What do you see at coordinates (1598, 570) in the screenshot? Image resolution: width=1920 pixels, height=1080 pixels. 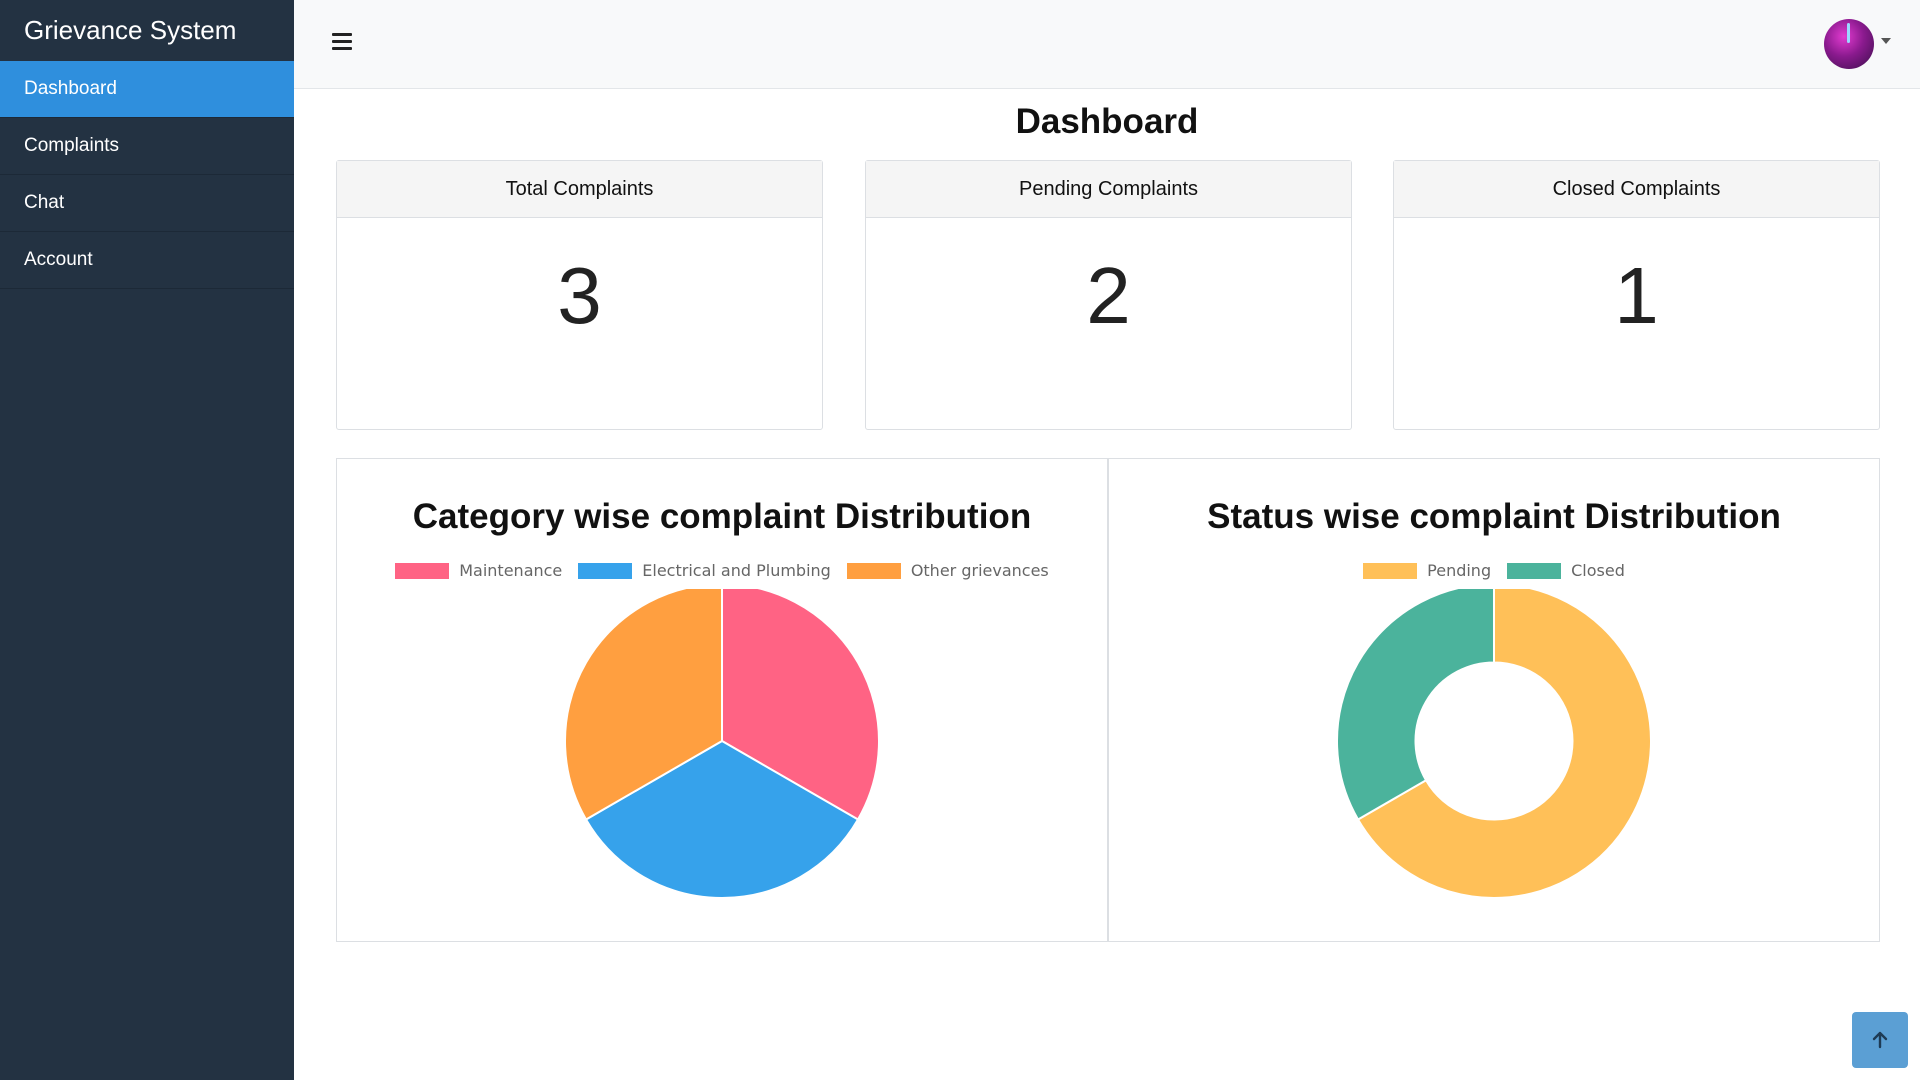 I see `legend-label: Closed` at bounding box center [1598, 570].